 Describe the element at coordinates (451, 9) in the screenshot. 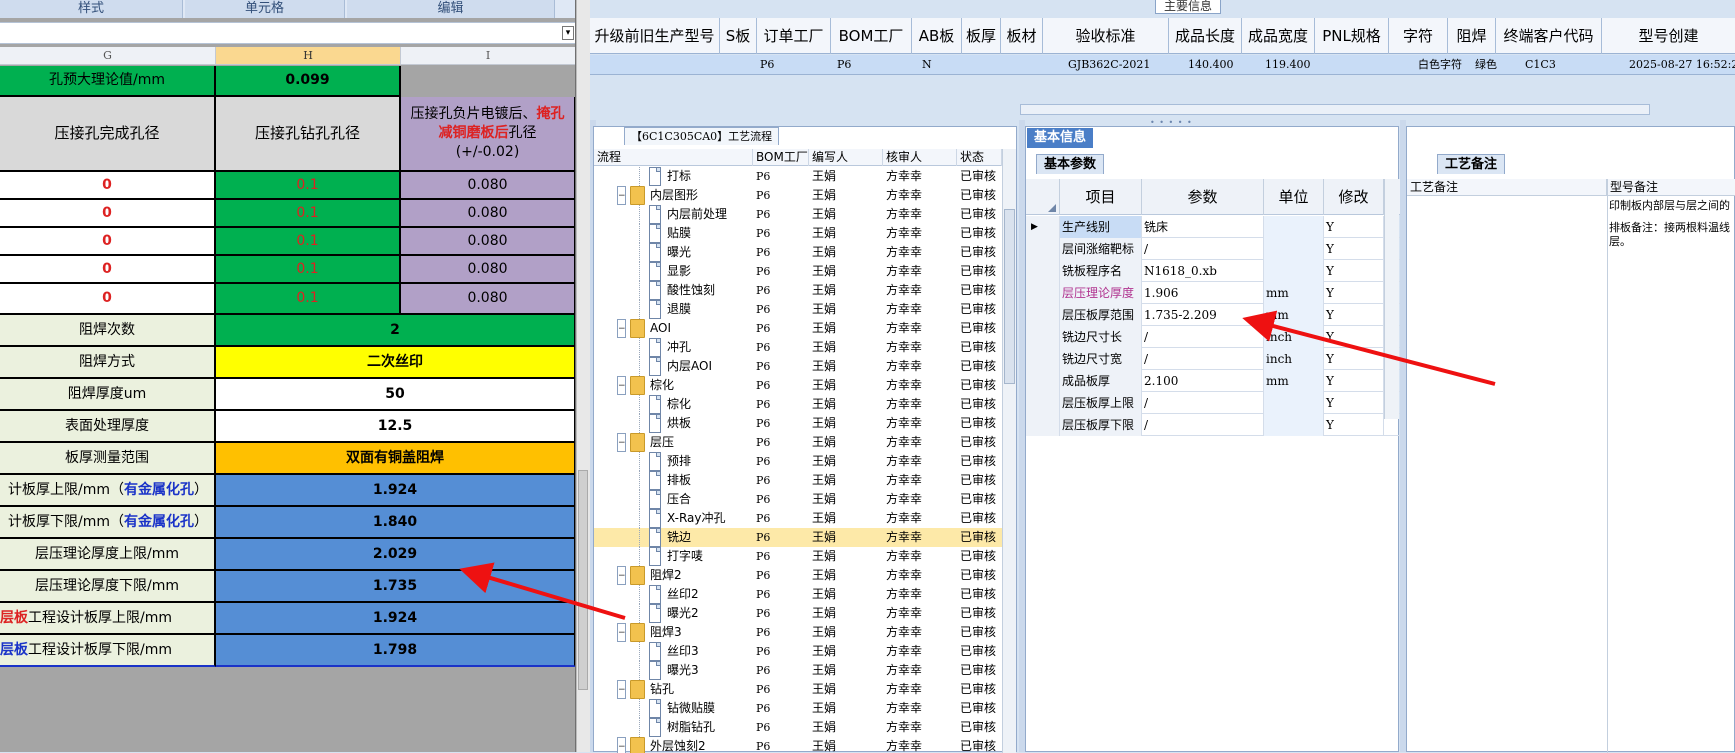

I see `ribbon-group-edit: 编辑` at that location.